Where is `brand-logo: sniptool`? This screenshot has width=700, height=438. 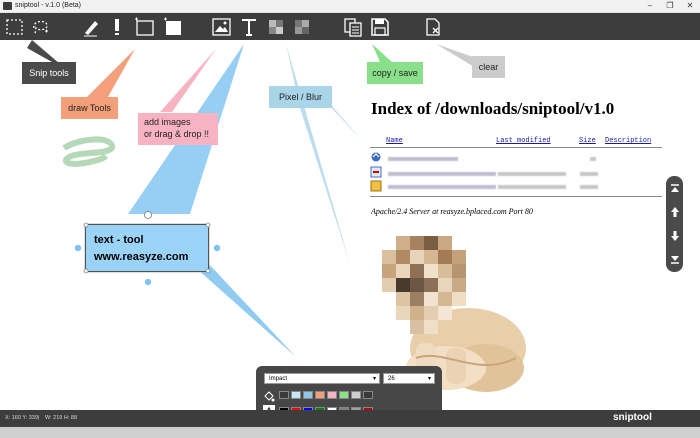
brand-logo: sniptool is located at coordinates (632, 417).